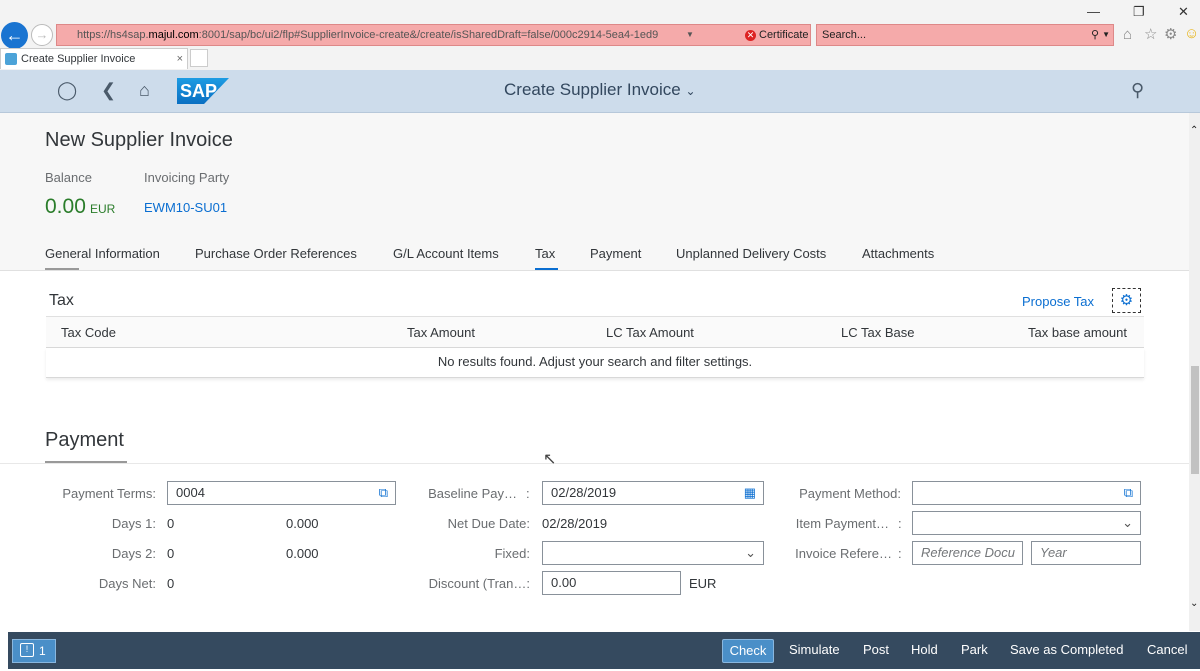  I want to click on balance-label: Balance, so click(68, 177).